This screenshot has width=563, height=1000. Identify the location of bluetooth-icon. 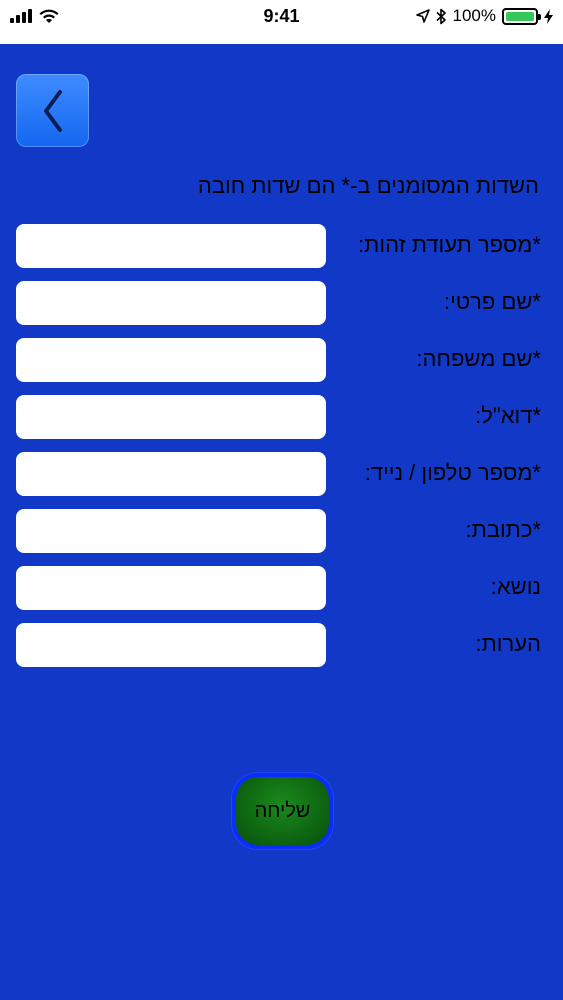
(440, 16).